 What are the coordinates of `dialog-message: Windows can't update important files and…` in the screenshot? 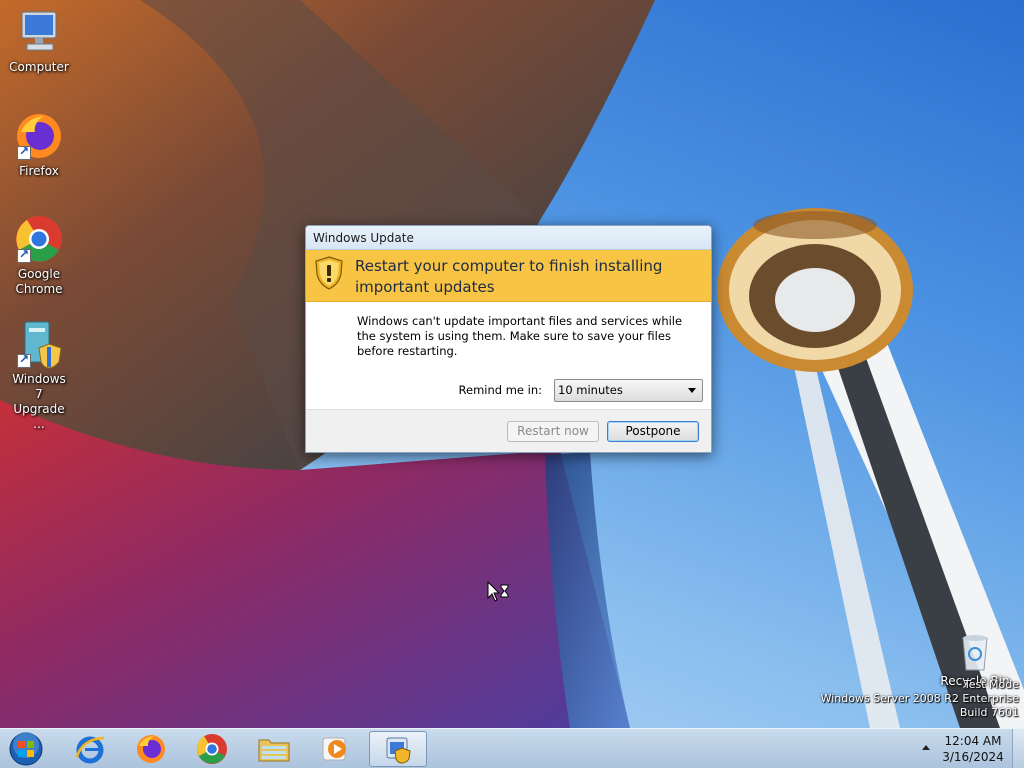 It's located at (520, 336).